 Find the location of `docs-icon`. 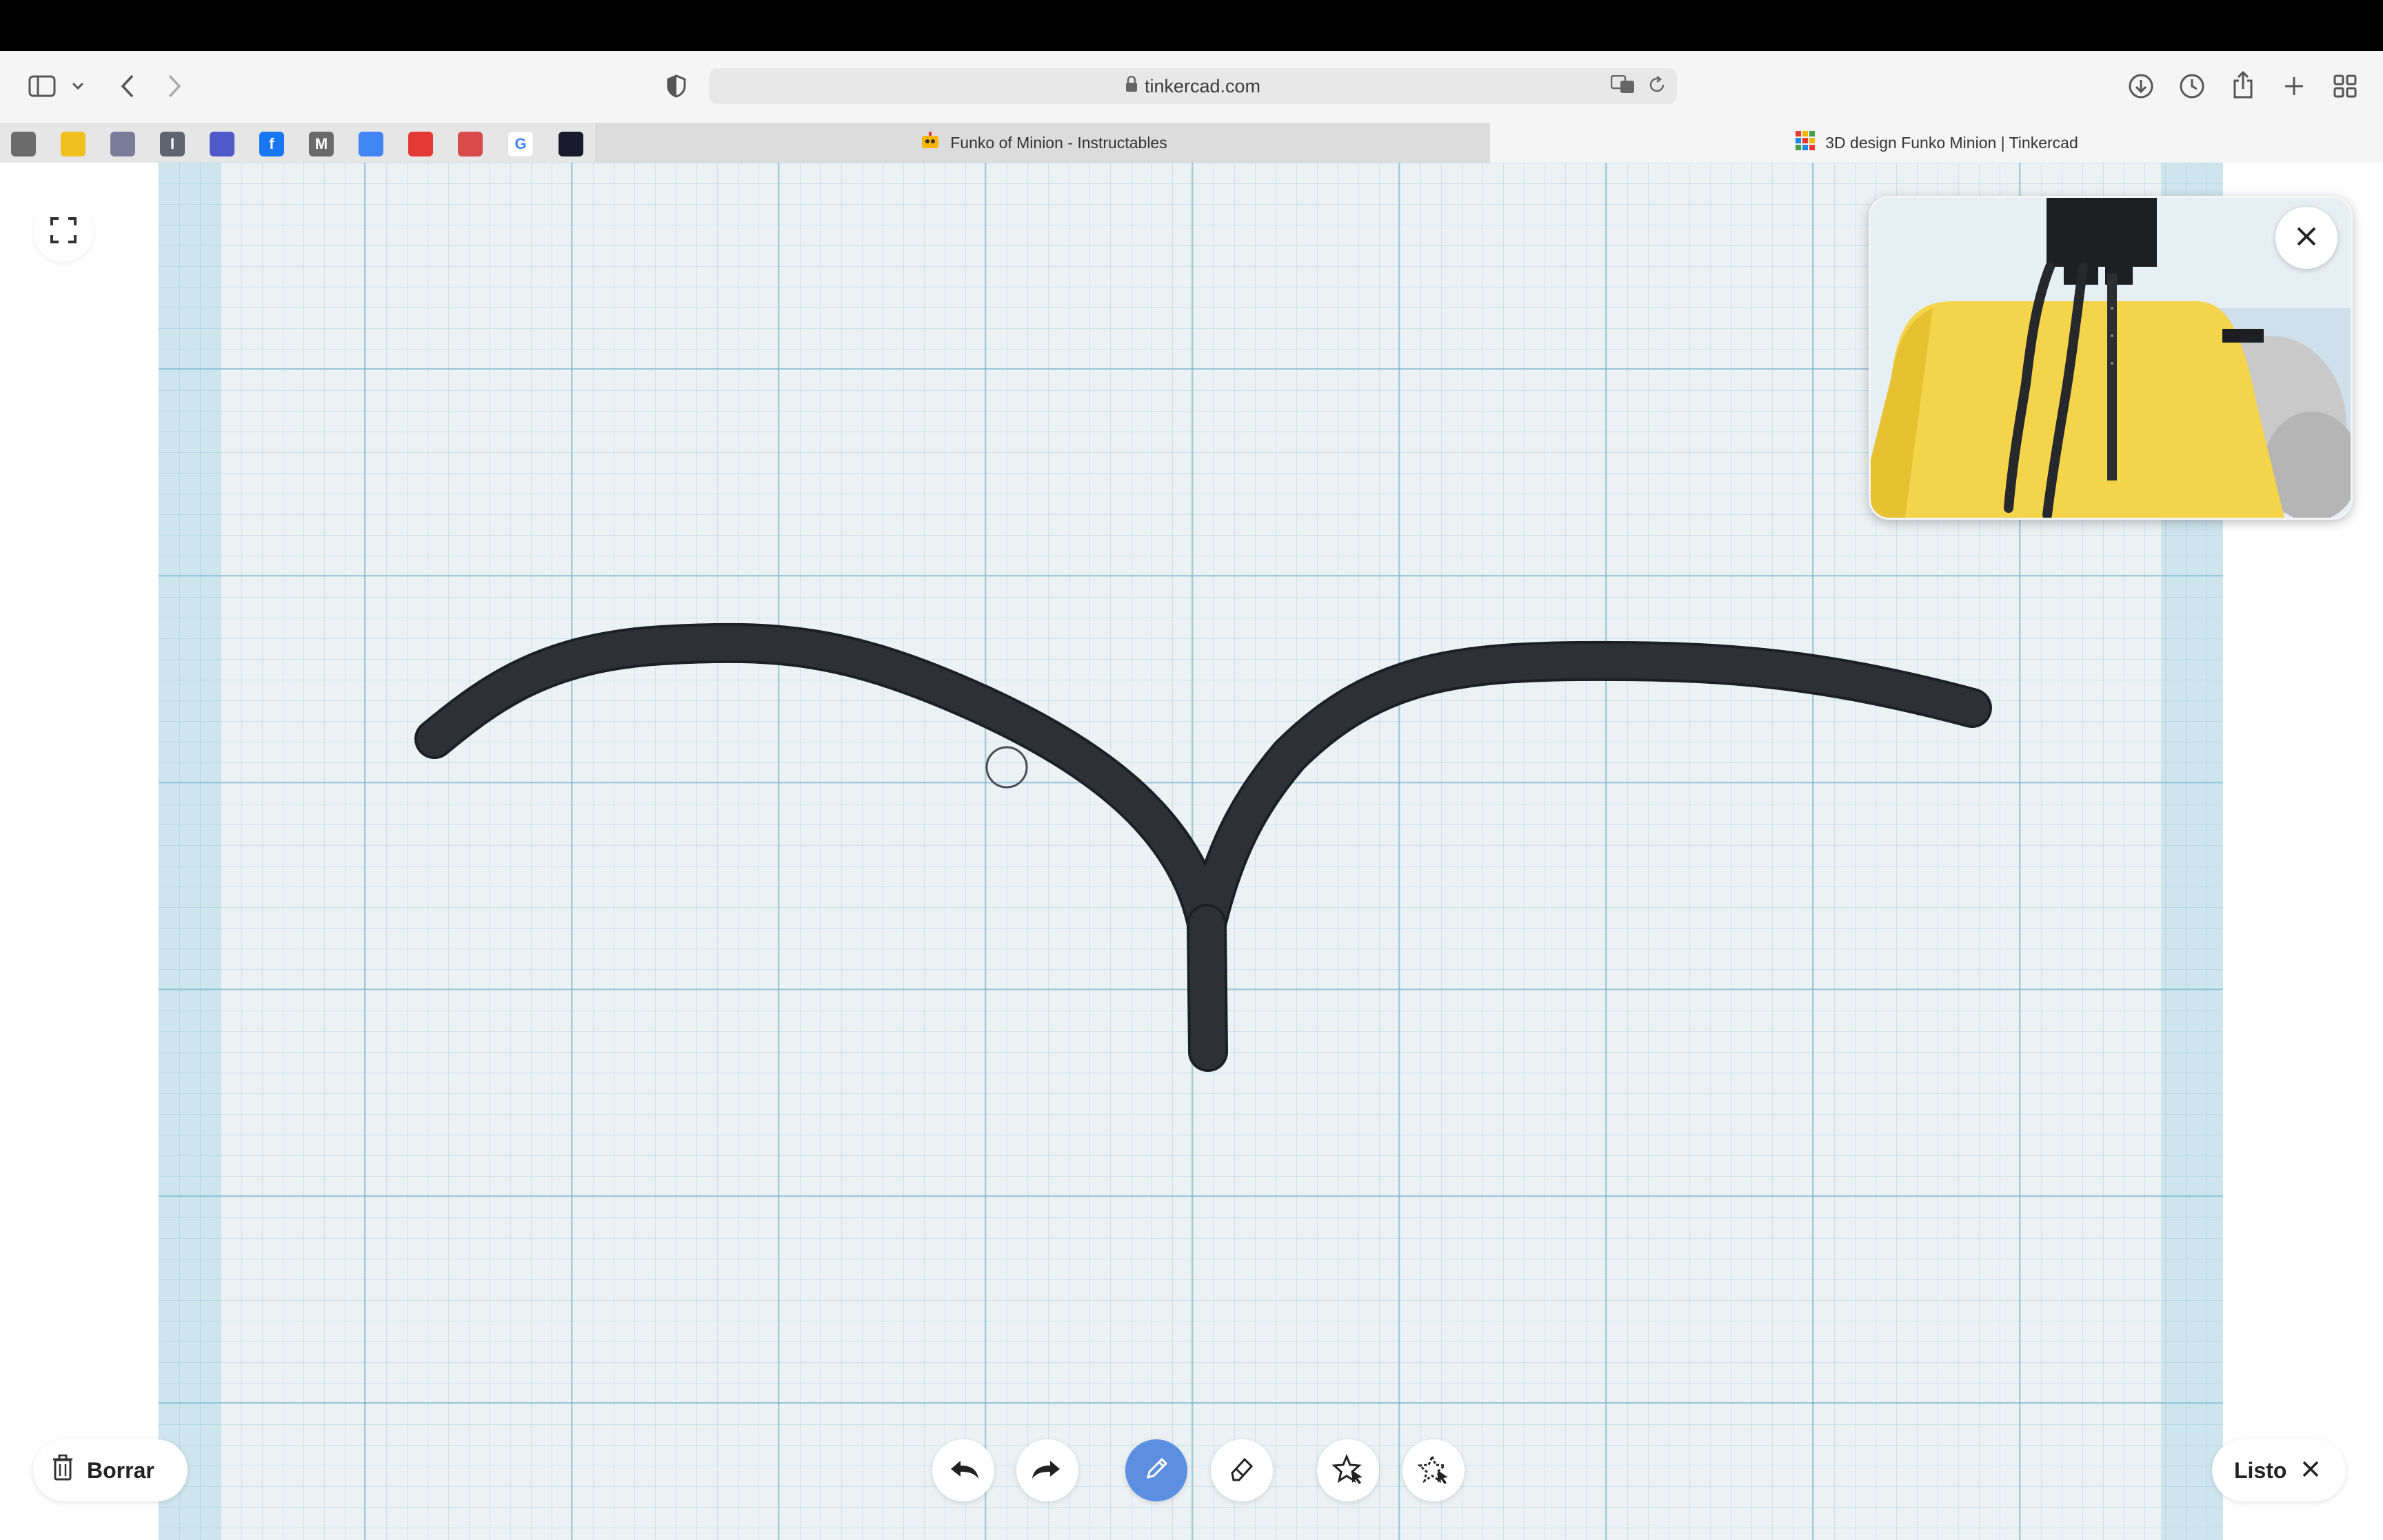

docs-icon is located at coordinates (371, 144).